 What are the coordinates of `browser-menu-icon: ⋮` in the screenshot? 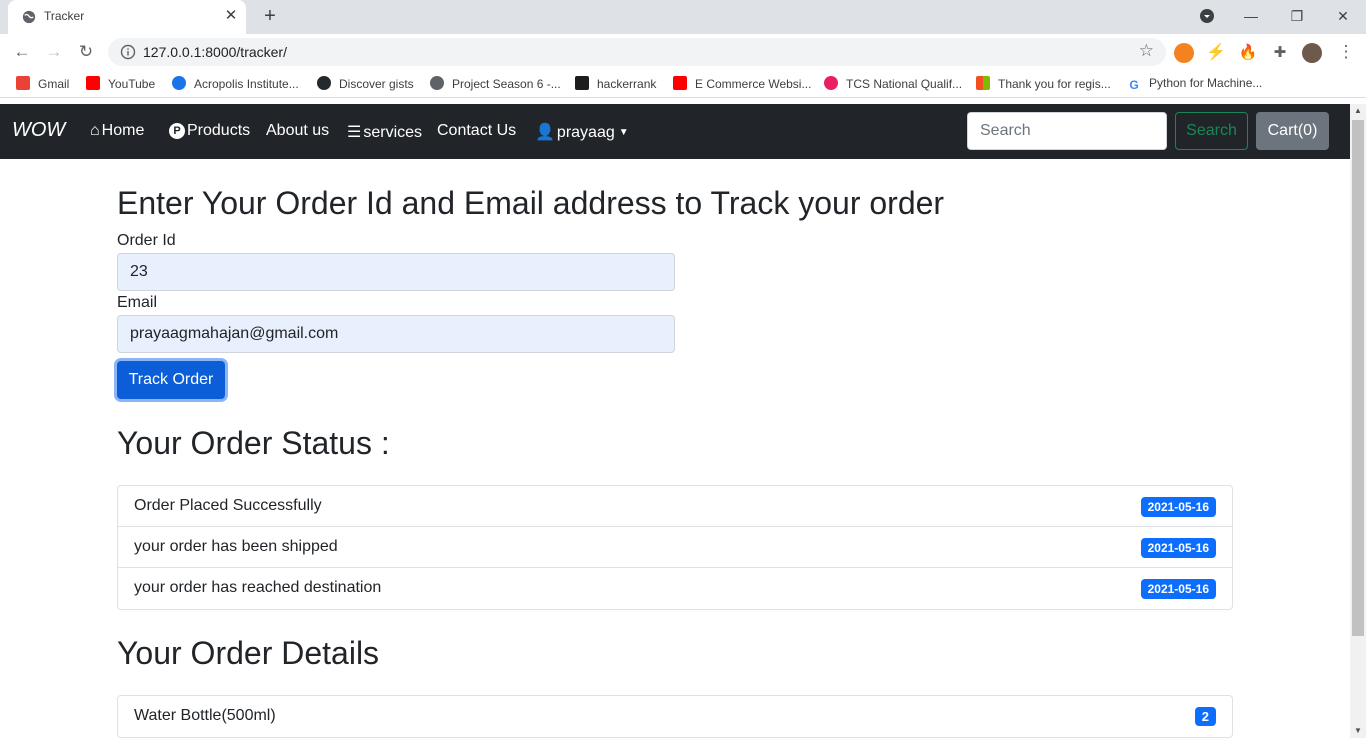 It's located at (1346, 52).